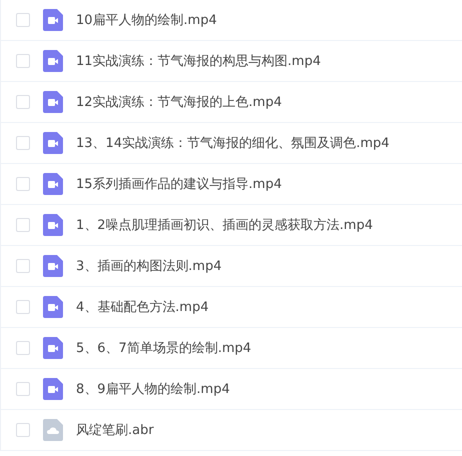  I want to click on file-name: 1、2噪点肌理插画初识、插画的灵感获取方法.mp4, so click(224, 225).